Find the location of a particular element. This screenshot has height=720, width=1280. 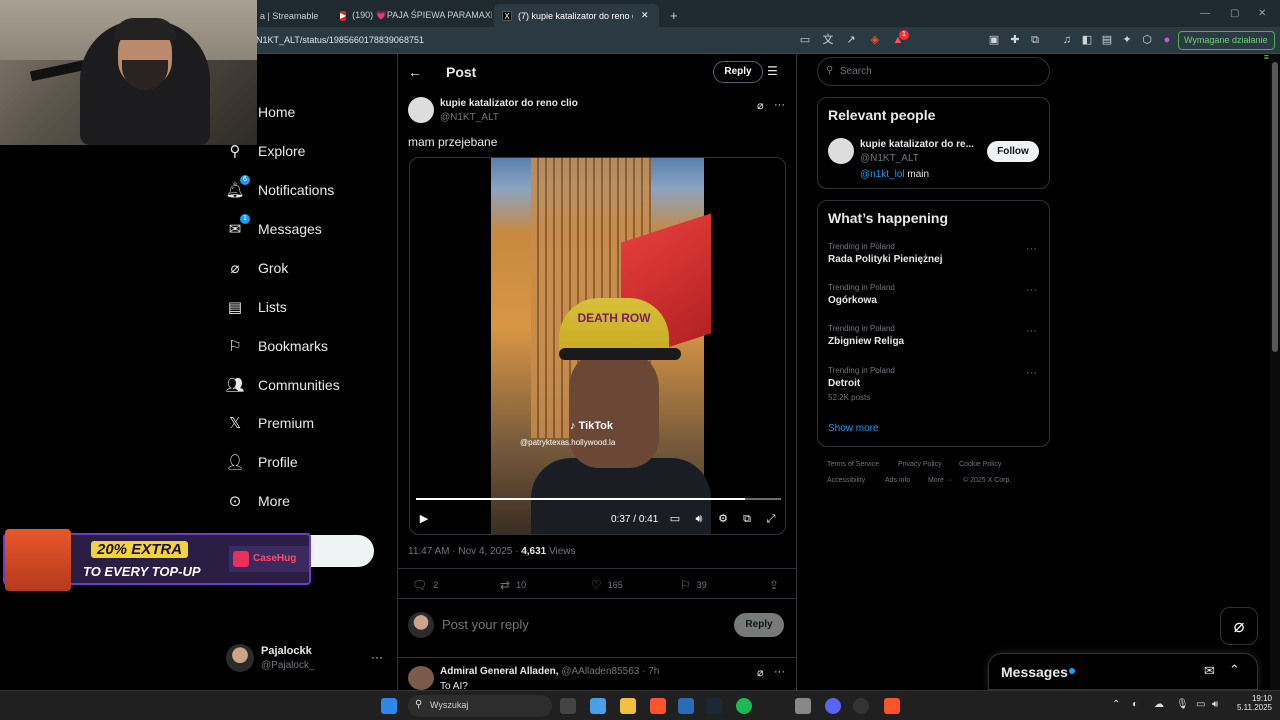

footer-cookie-link: Cookie Policy is located at coordinates (980, 464).